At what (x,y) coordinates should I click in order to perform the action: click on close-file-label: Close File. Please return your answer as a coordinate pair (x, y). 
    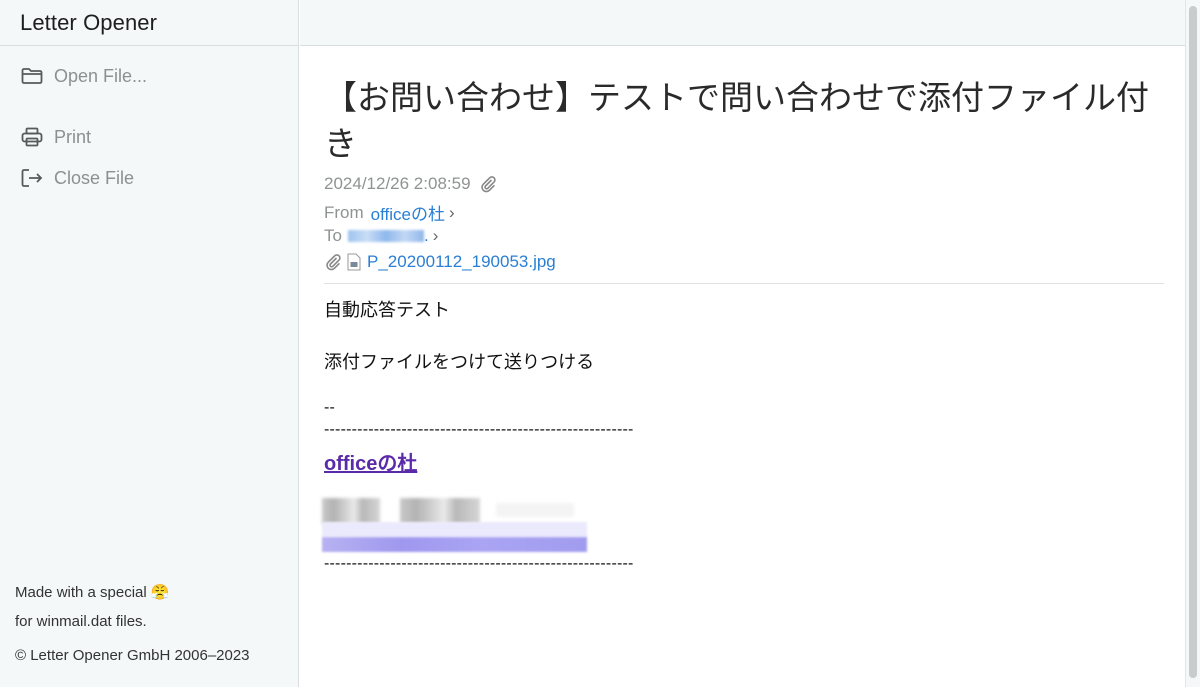
    Looking at the image, I should click on (94, 177).